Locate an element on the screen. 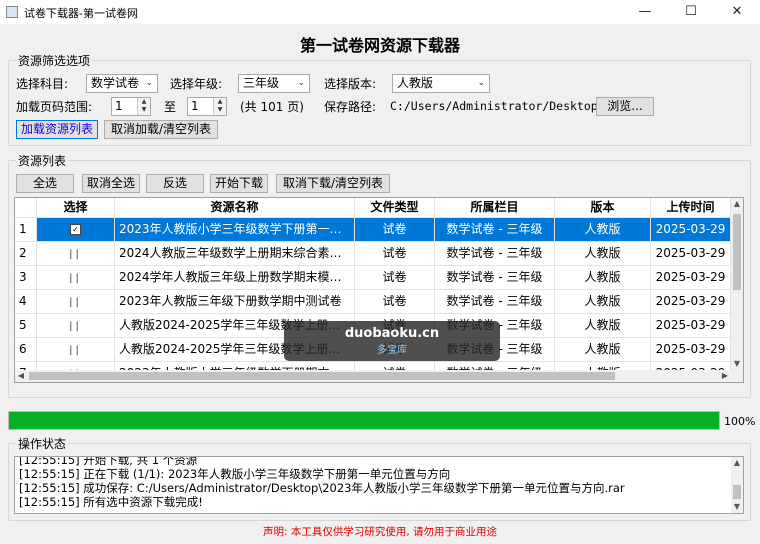  row-number: 6 is located at coordinates (26, 350).